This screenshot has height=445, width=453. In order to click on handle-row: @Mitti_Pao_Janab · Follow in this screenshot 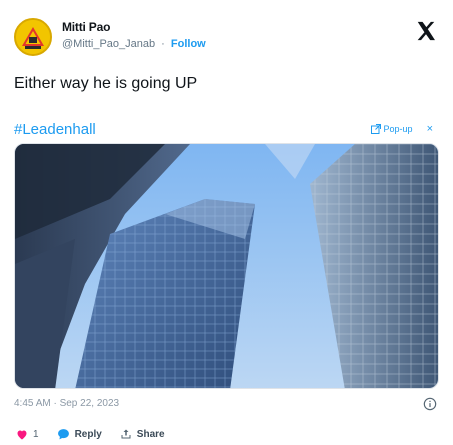, I will do `click(134, 44)`.